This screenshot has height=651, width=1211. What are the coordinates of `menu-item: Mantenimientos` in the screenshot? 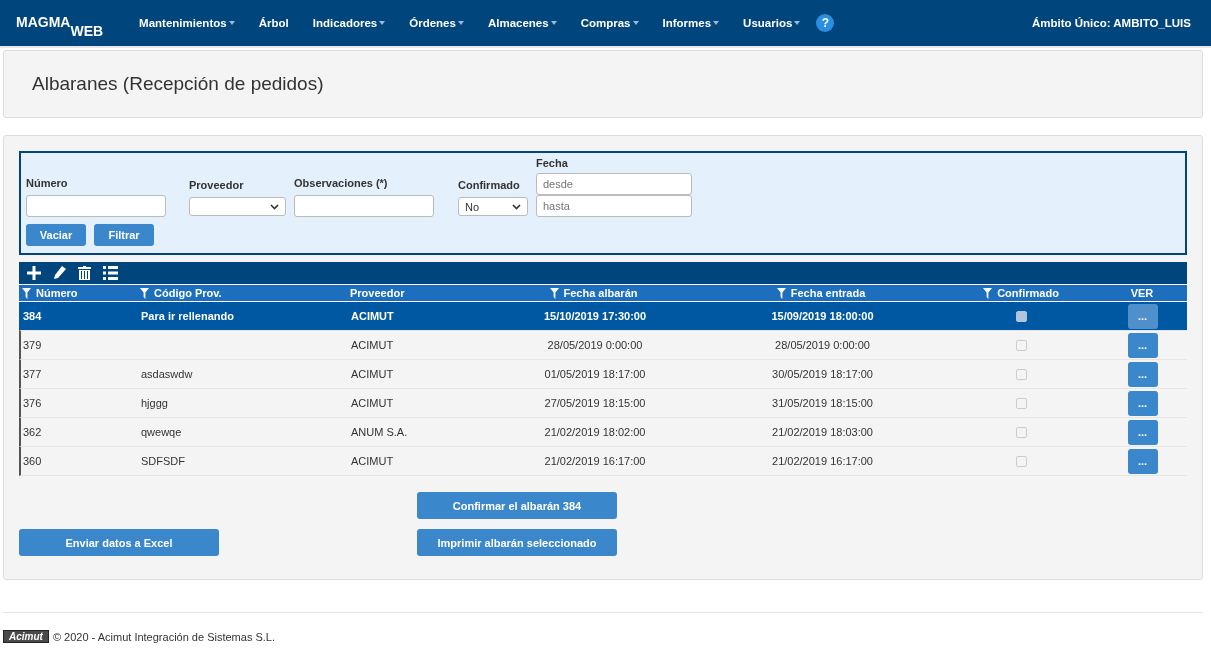 It's located at (187, 23).